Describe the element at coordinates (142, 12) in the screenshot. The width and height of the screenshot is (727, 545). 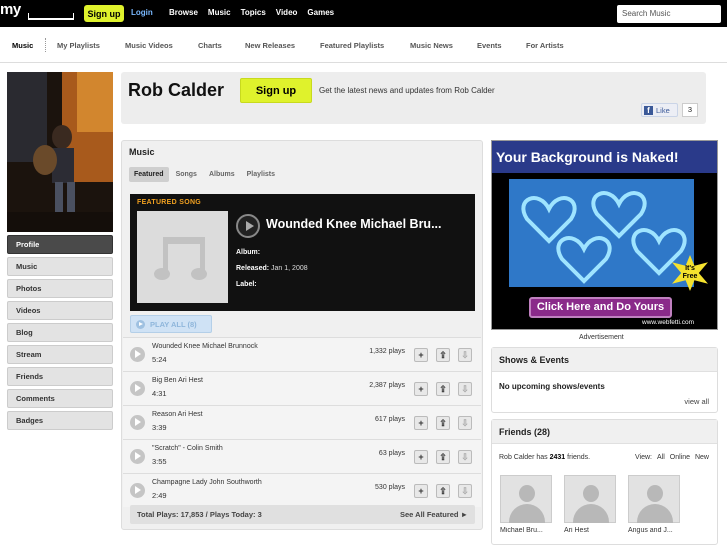
I see `login-link: Login` at that location.